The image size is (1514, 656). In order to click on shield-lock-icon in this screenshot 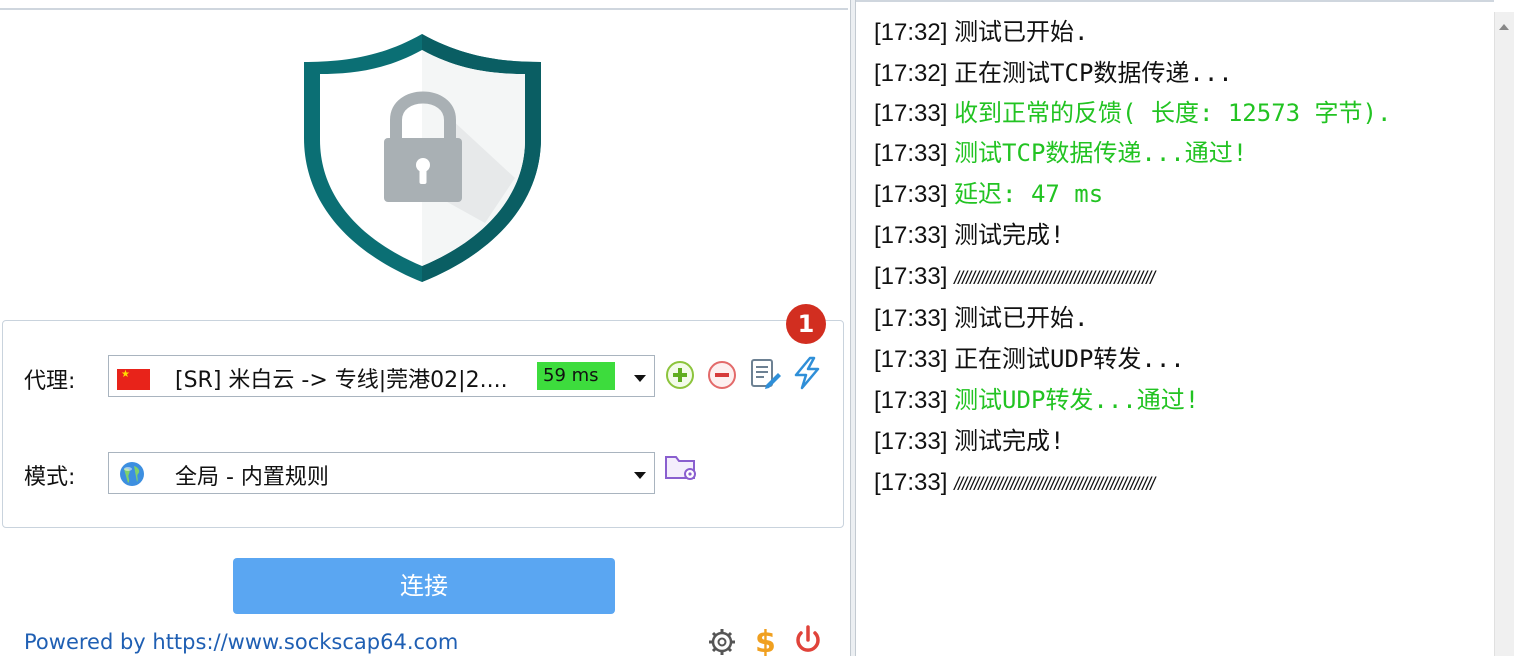, I will do `click(422, 158)`.